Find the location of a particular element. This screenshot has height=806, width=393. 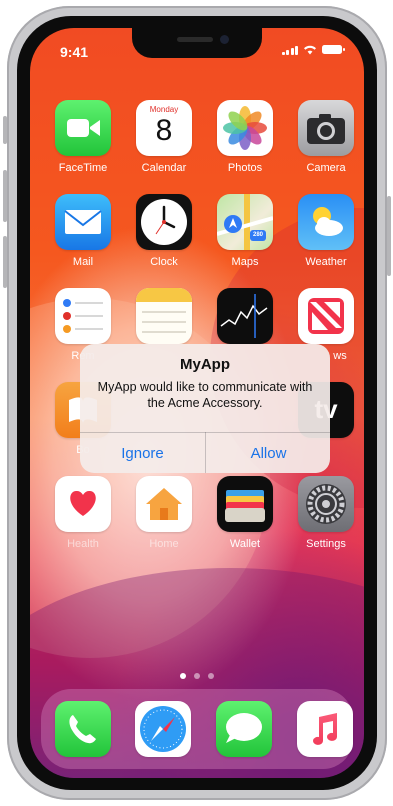

app-health: Health is located at coordinates (83, 513).